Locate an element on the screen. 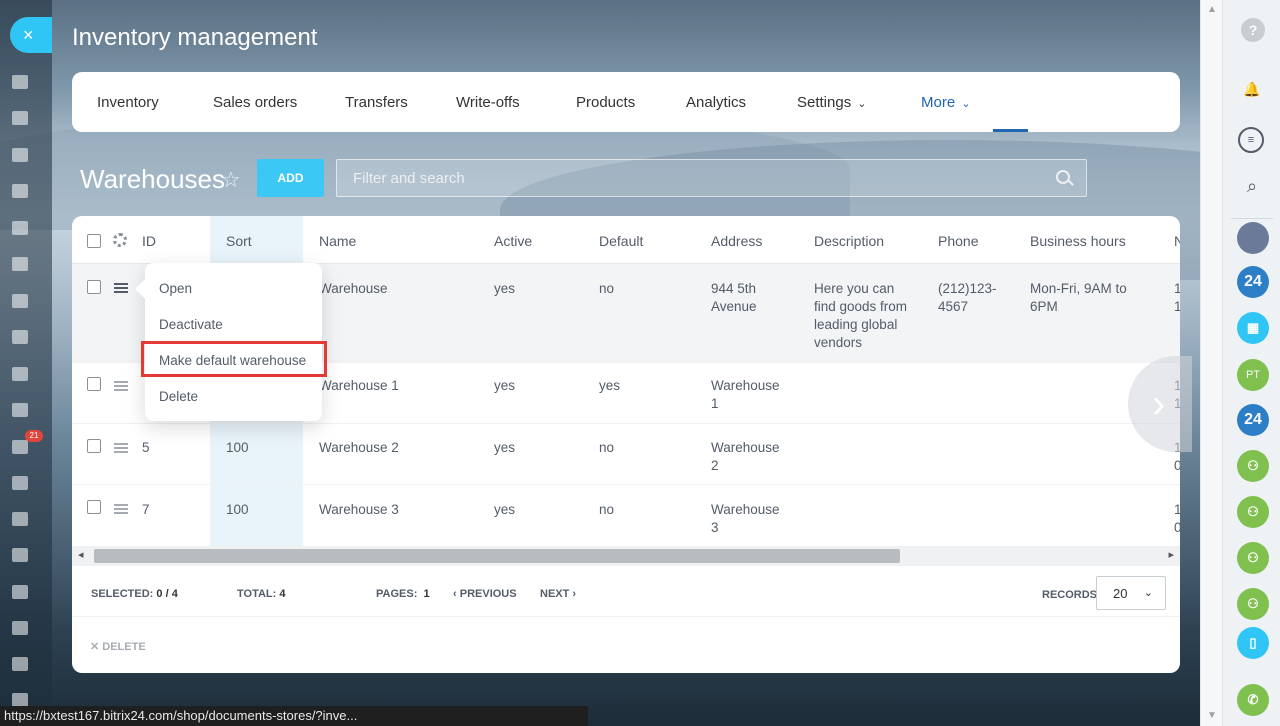 Image resolution: width=1280 pixels, height=726 pixels. mail-icon is located at coordinates (20, 374).